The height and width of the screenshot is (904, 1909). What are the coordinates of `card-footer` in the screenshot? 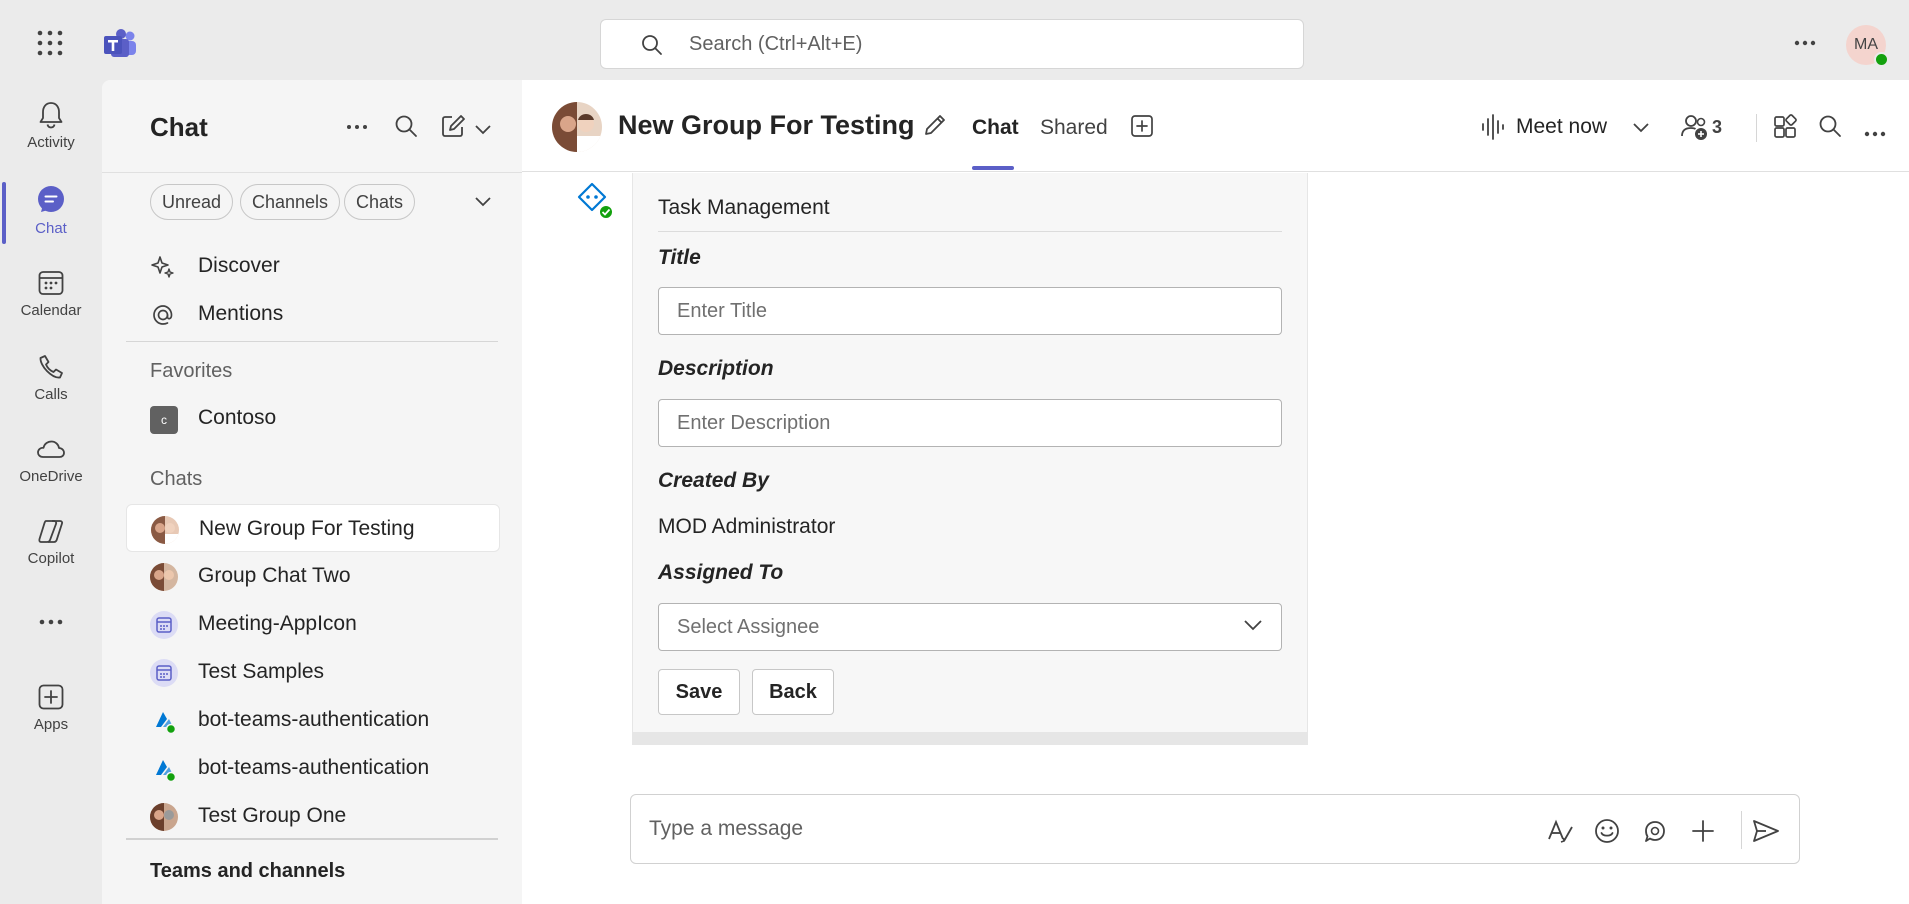 It's located at (970, 738).